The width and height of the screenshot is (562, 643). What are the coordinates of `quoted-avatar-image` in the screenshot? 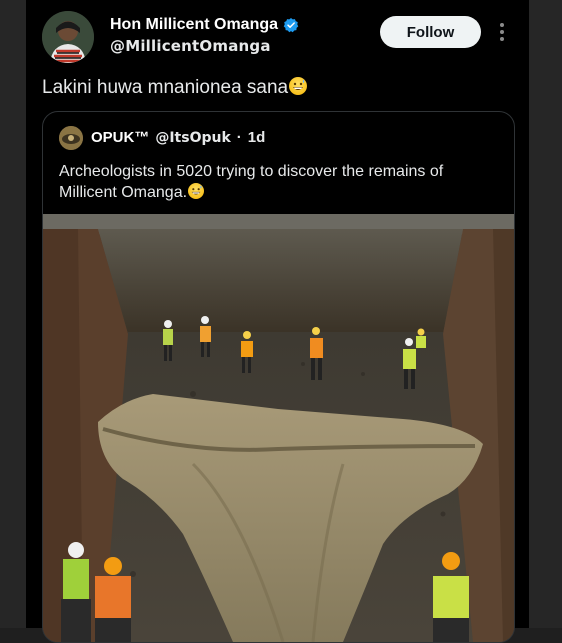 It's located at (71, 138).